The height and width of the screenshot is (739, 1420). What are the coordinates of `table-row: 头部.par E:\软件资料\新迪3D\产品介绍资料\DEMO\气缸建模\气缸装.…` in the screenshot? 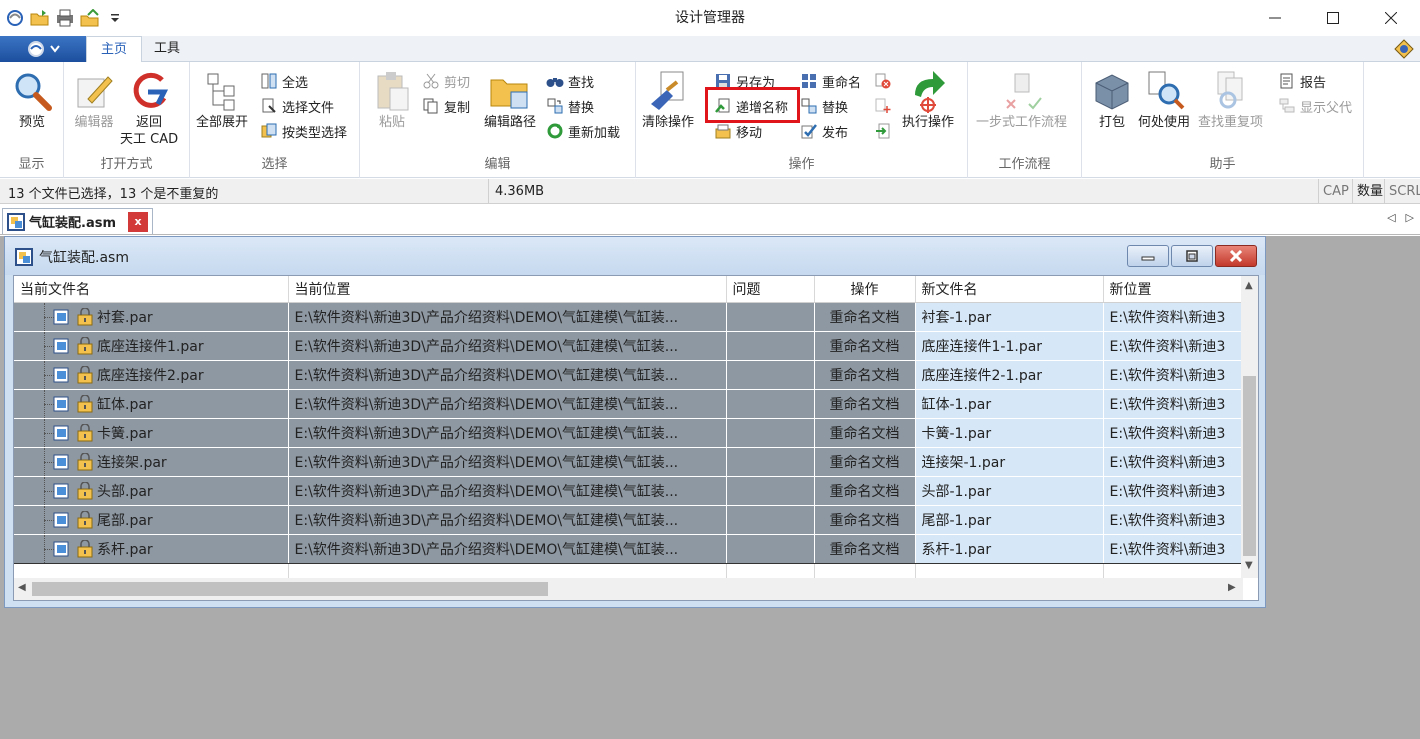 It's located at (629, 491).